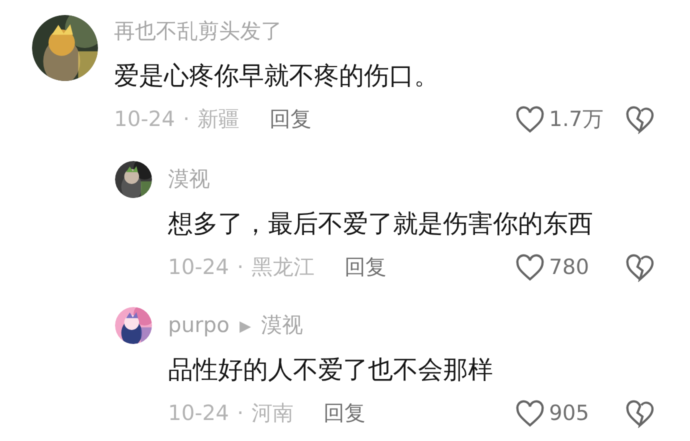 Image resolution: width=690 pixels, height=441 pixels. I want to click on reply-arrow-icon: ▶, so click(245, 326).